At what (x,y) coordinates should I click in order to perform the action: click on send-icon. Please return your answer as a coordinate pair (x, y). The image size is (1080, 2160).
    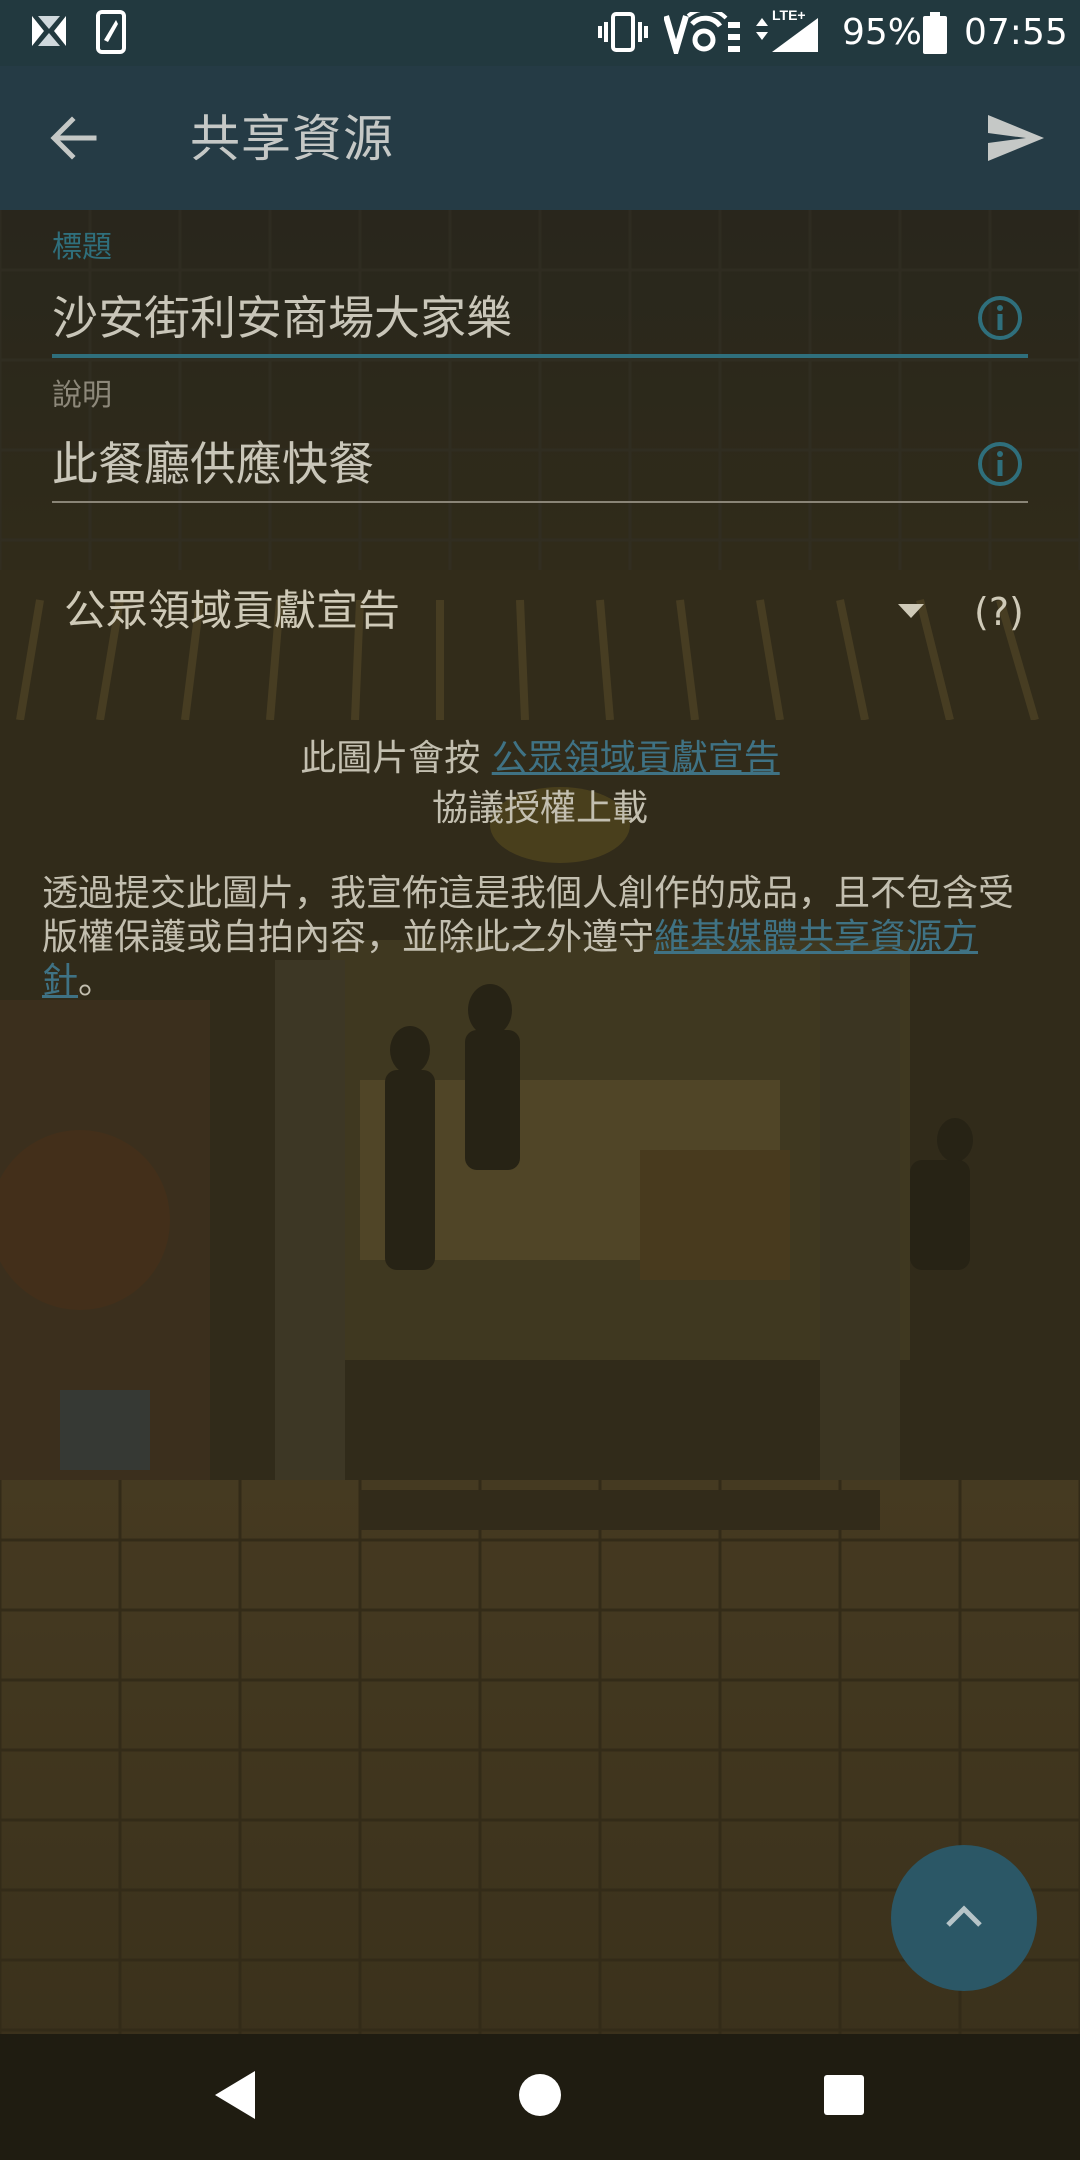
    Looking at the image, I should click on (1016, 140).